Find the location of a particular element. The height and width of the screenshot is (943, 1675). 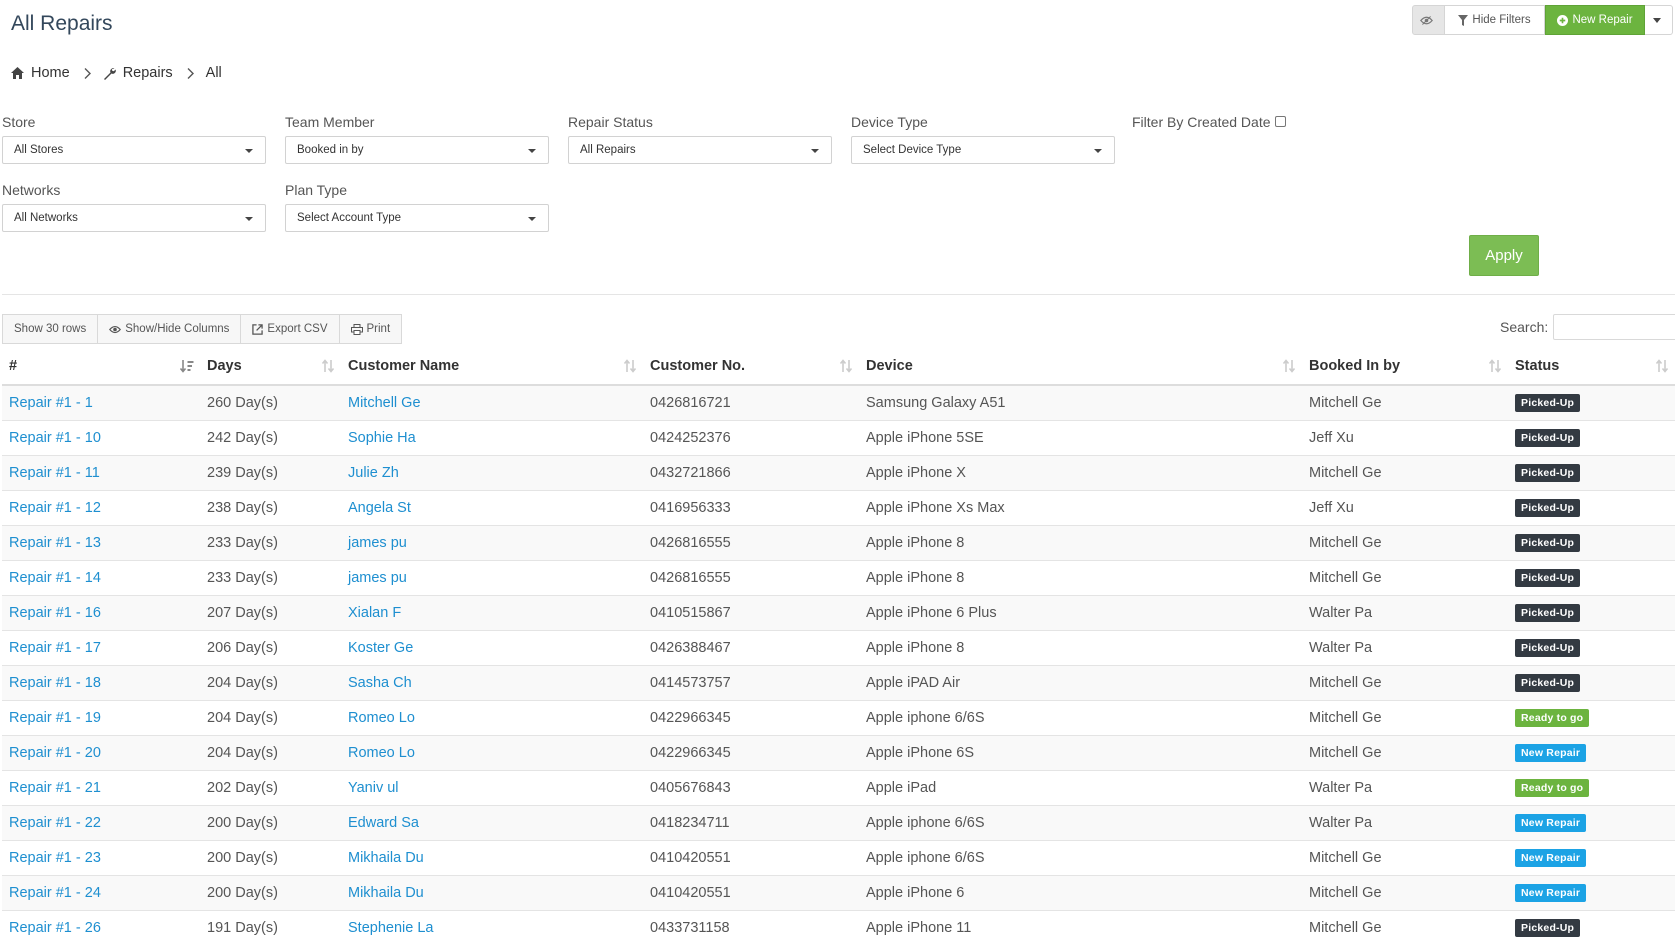

table-cell: Repair #1 - 14 is located at coordinates (101, 577).